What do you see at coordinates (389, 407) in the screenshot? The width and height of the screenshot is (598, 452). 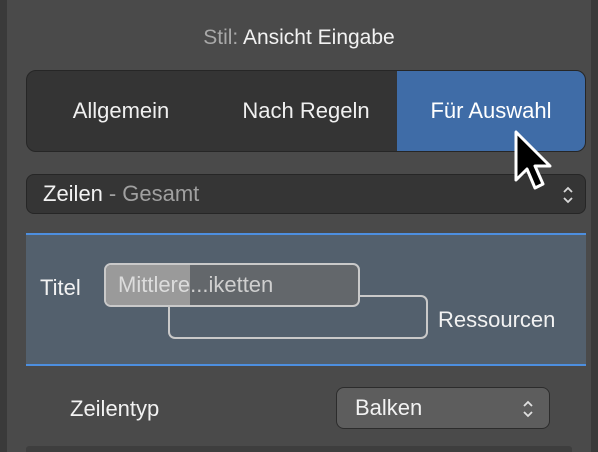 I see `zeilentyp-value: Balken` at bounding box center [389, 407].